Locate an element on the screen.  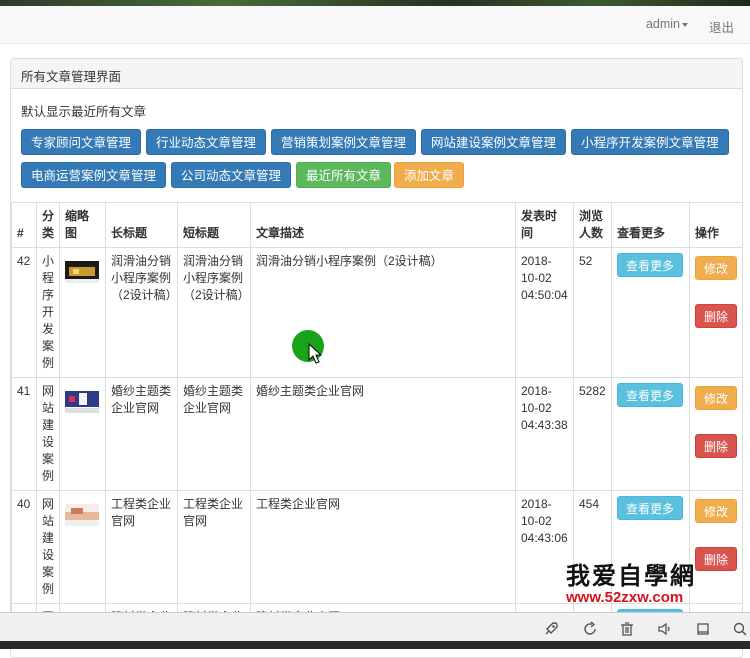
category-button-ecommerce: 电商运营案例文章管理 is located at coordinates (94, 175).